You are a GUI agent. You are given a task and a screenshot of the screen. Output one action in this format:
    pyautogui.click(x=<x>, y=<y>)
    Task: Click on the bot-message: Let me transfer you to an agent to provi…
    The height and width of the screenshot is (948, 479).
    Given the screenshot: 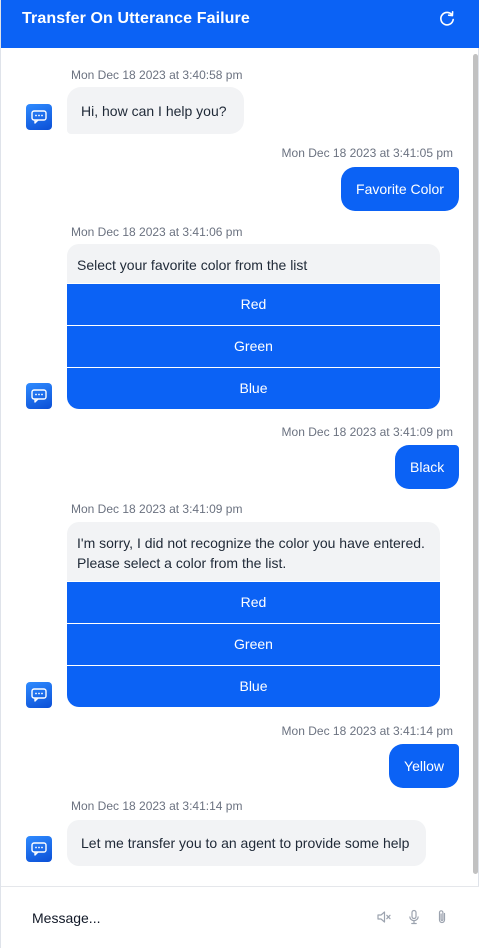 What is the action you would take?
    pyautogui.click(x=246, y=843)
    